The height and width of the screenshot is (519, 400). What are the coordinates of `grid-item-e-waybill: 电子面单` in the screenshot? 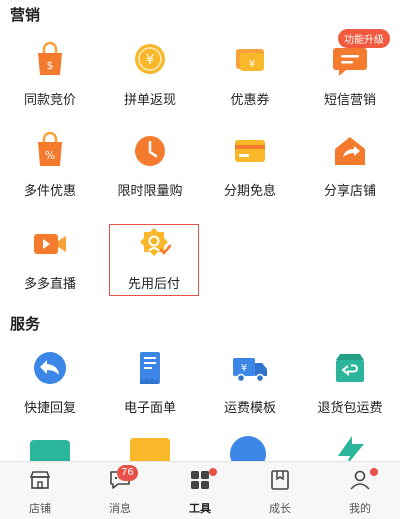 It's located at (150, 394).